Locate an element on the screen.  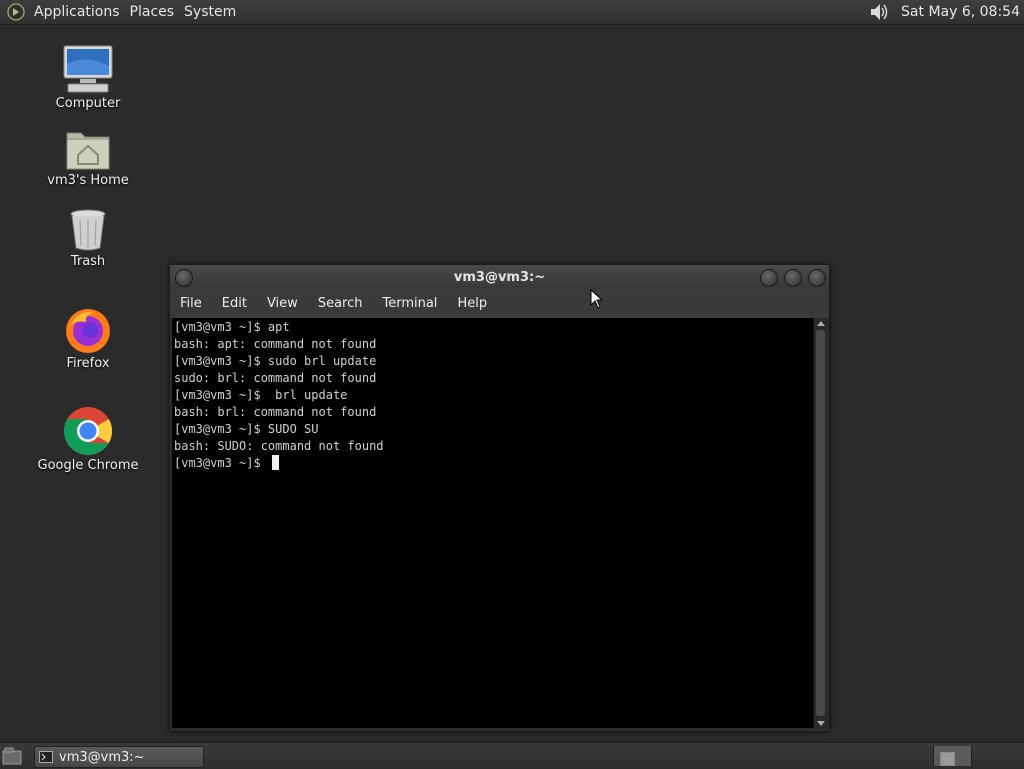
minimize-button is located at coordinates (769, 278).